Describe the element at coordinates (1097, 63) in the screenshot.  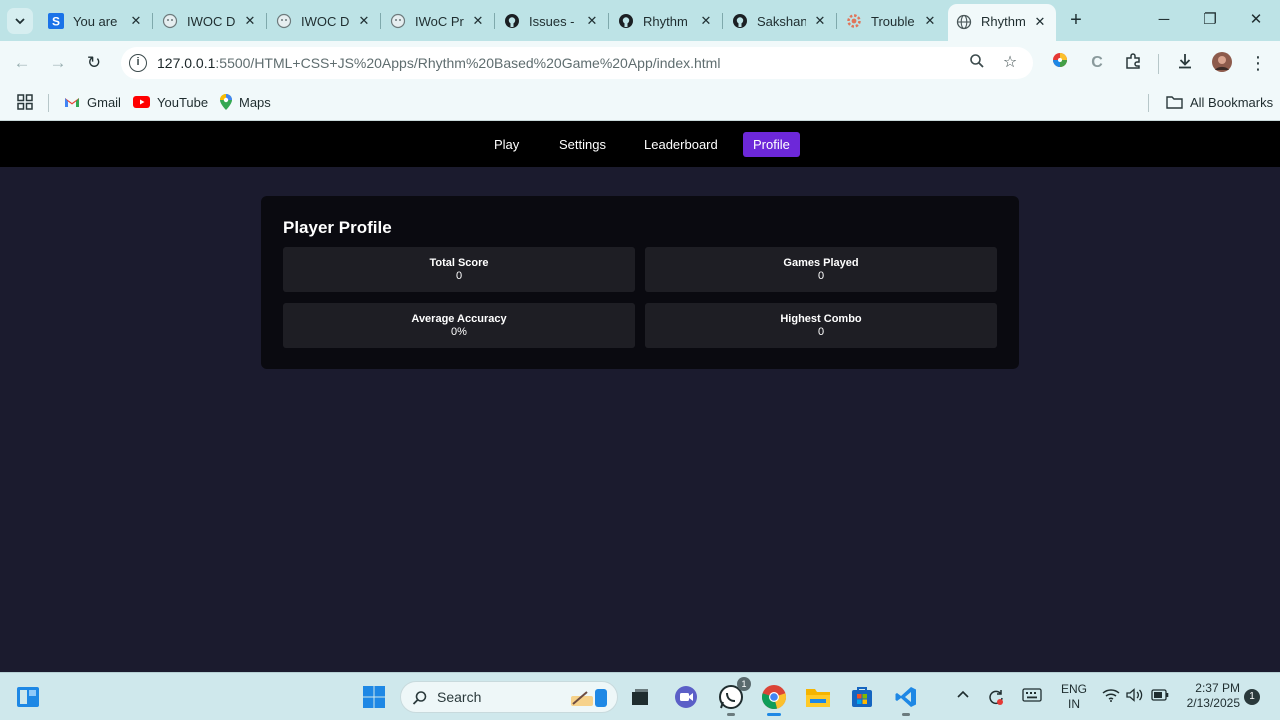
I see `extension-c-icon: C` at that location.